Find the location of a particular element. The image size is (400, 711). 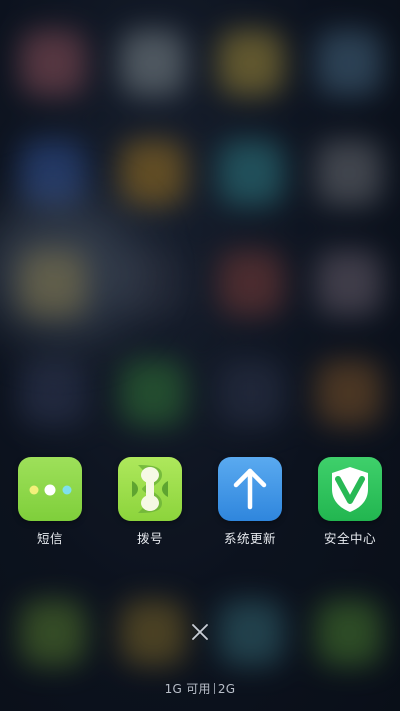

recent-app-label: 短信 is located at coordinates (49, 538).